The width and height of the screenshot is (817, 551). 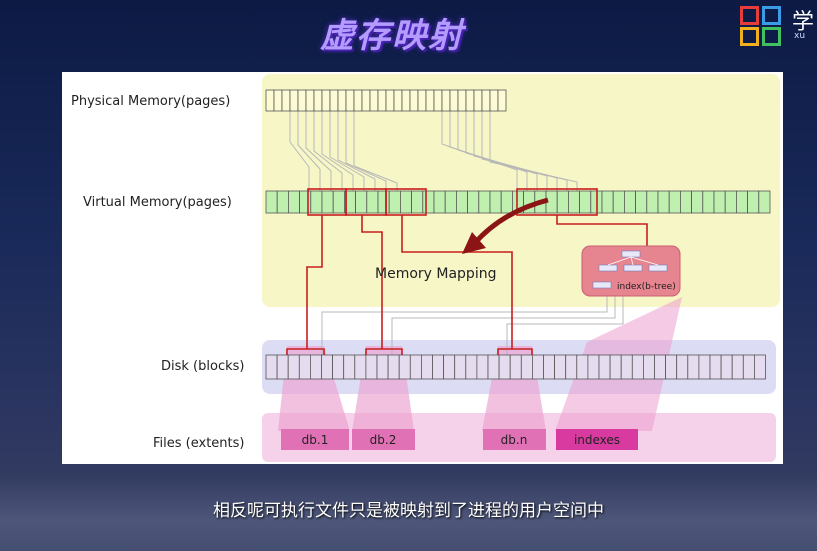 I want to click on logo-square-blue, so click(x=771, y=15).